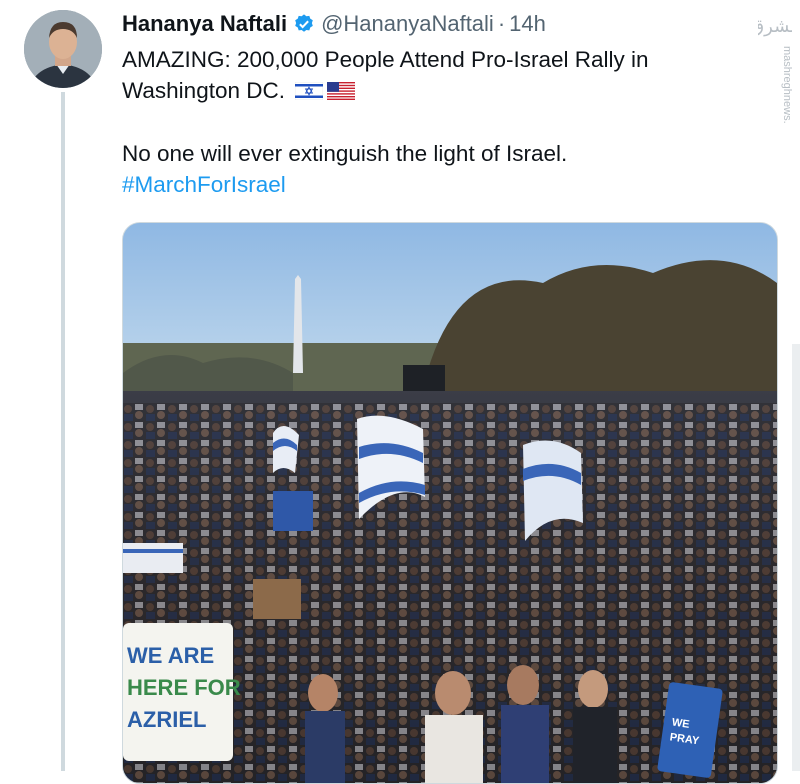 This screenshot has width=800, height=784. What do you see at coordinates (680, 723) in the screenshot?
I see `svg-text: WE` at bounding box center [680, 723].